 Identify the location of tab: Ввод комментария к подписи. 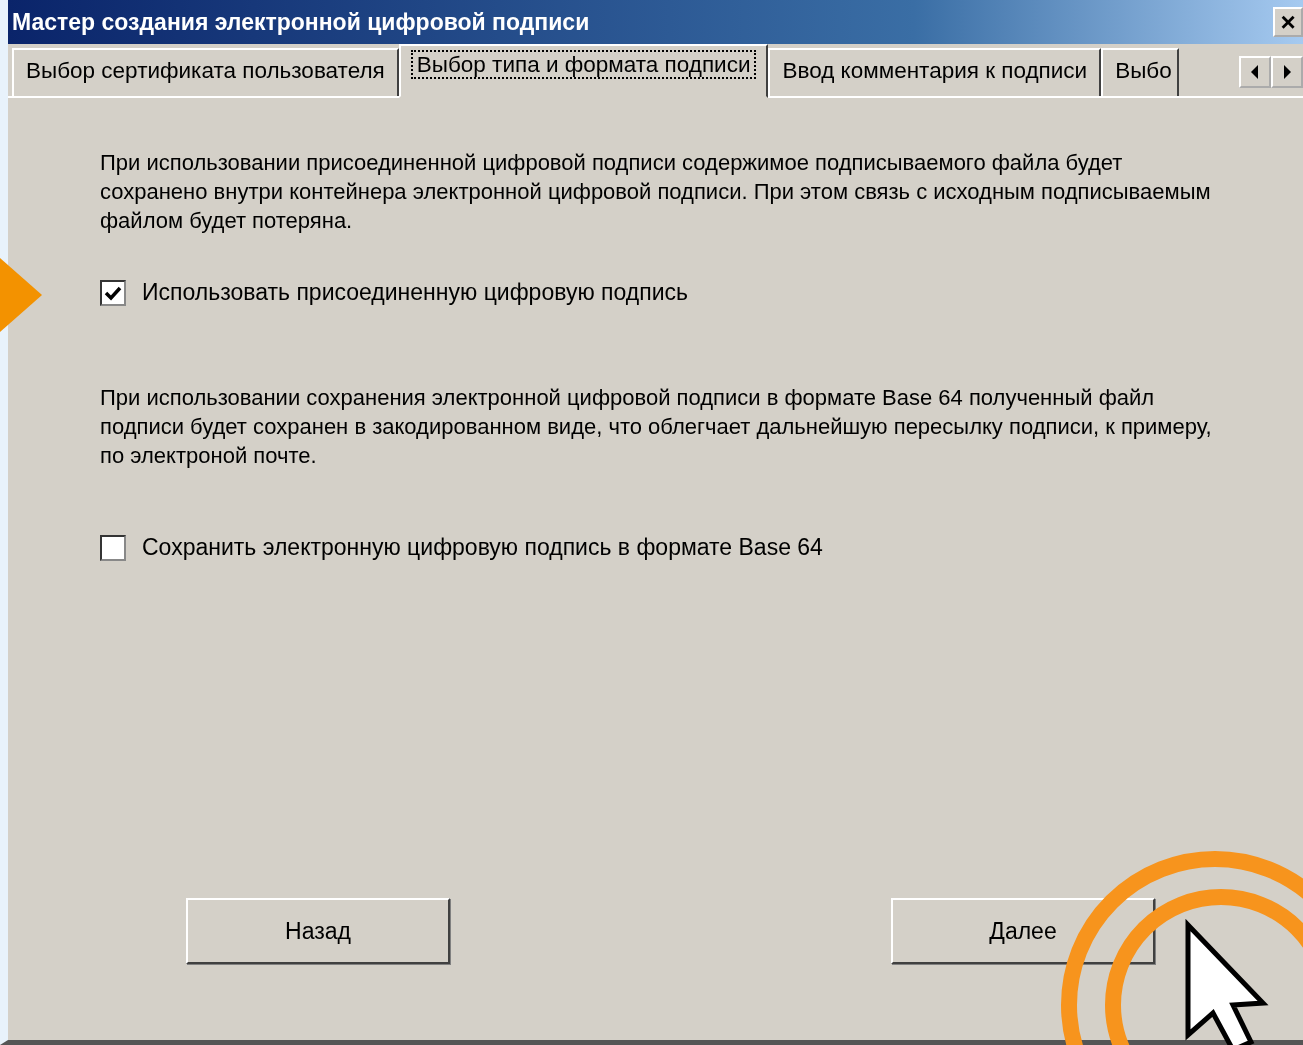
(935, 72).